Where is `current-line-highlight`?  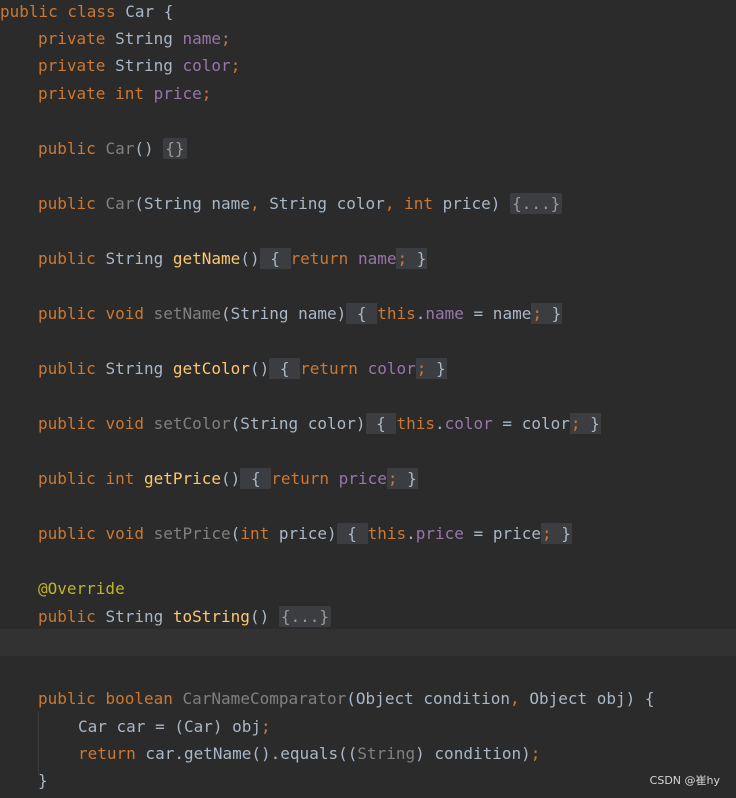
current-line-highlight is located at coordinates (368, 642).